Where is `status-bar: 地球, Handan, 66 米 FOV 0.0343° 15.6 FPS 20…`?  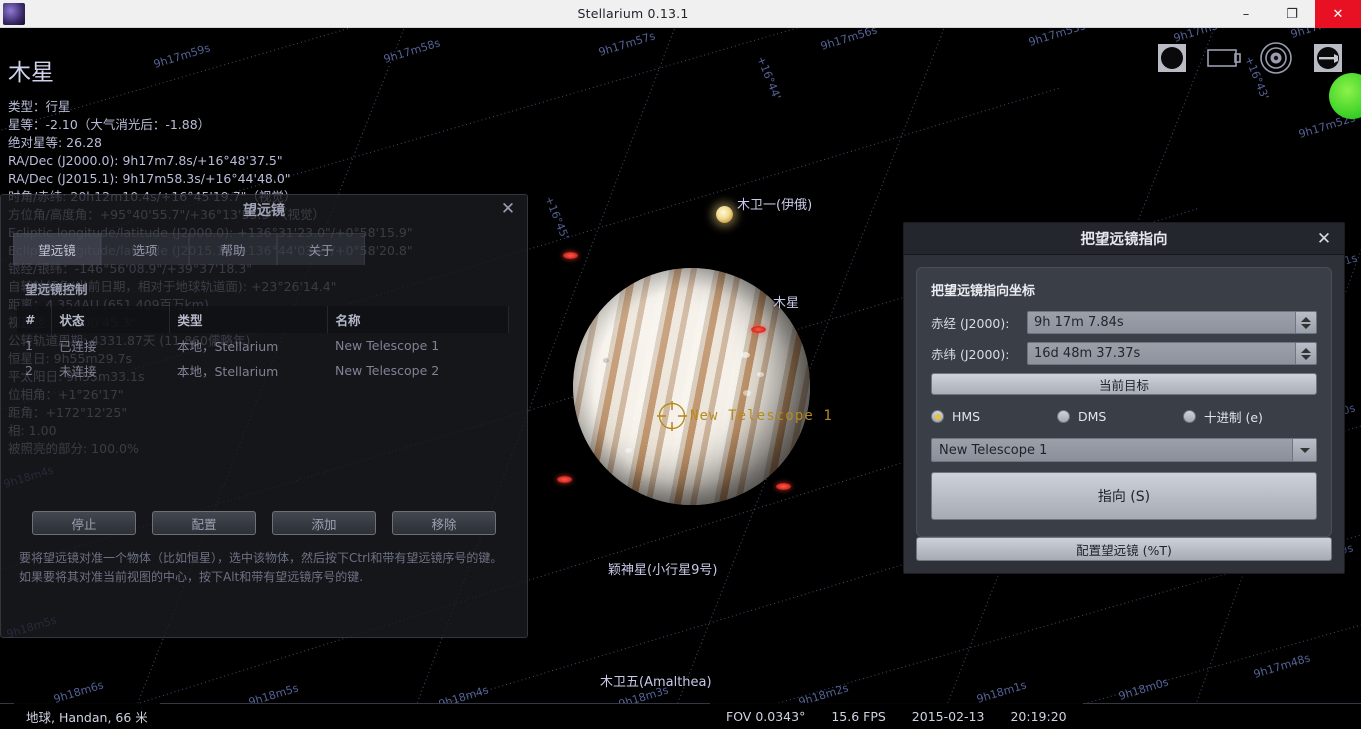 status-bar: 地球, Handan, 66 米 FOV 0.0343° 15.6 FPS 20… is located at coordinates (680, 716).